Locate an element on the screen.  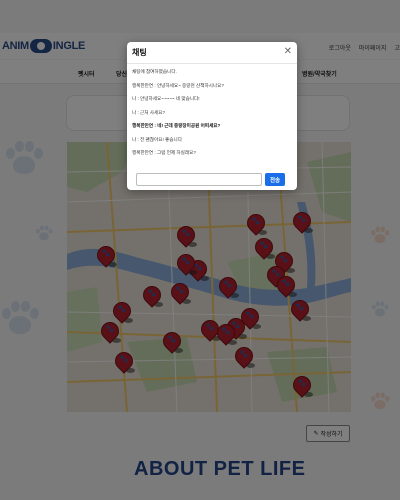
chat-message: 행복한만연 : 안녕하세요~ 중랑천 산책하시나요? is located at coordinates (178, 85).